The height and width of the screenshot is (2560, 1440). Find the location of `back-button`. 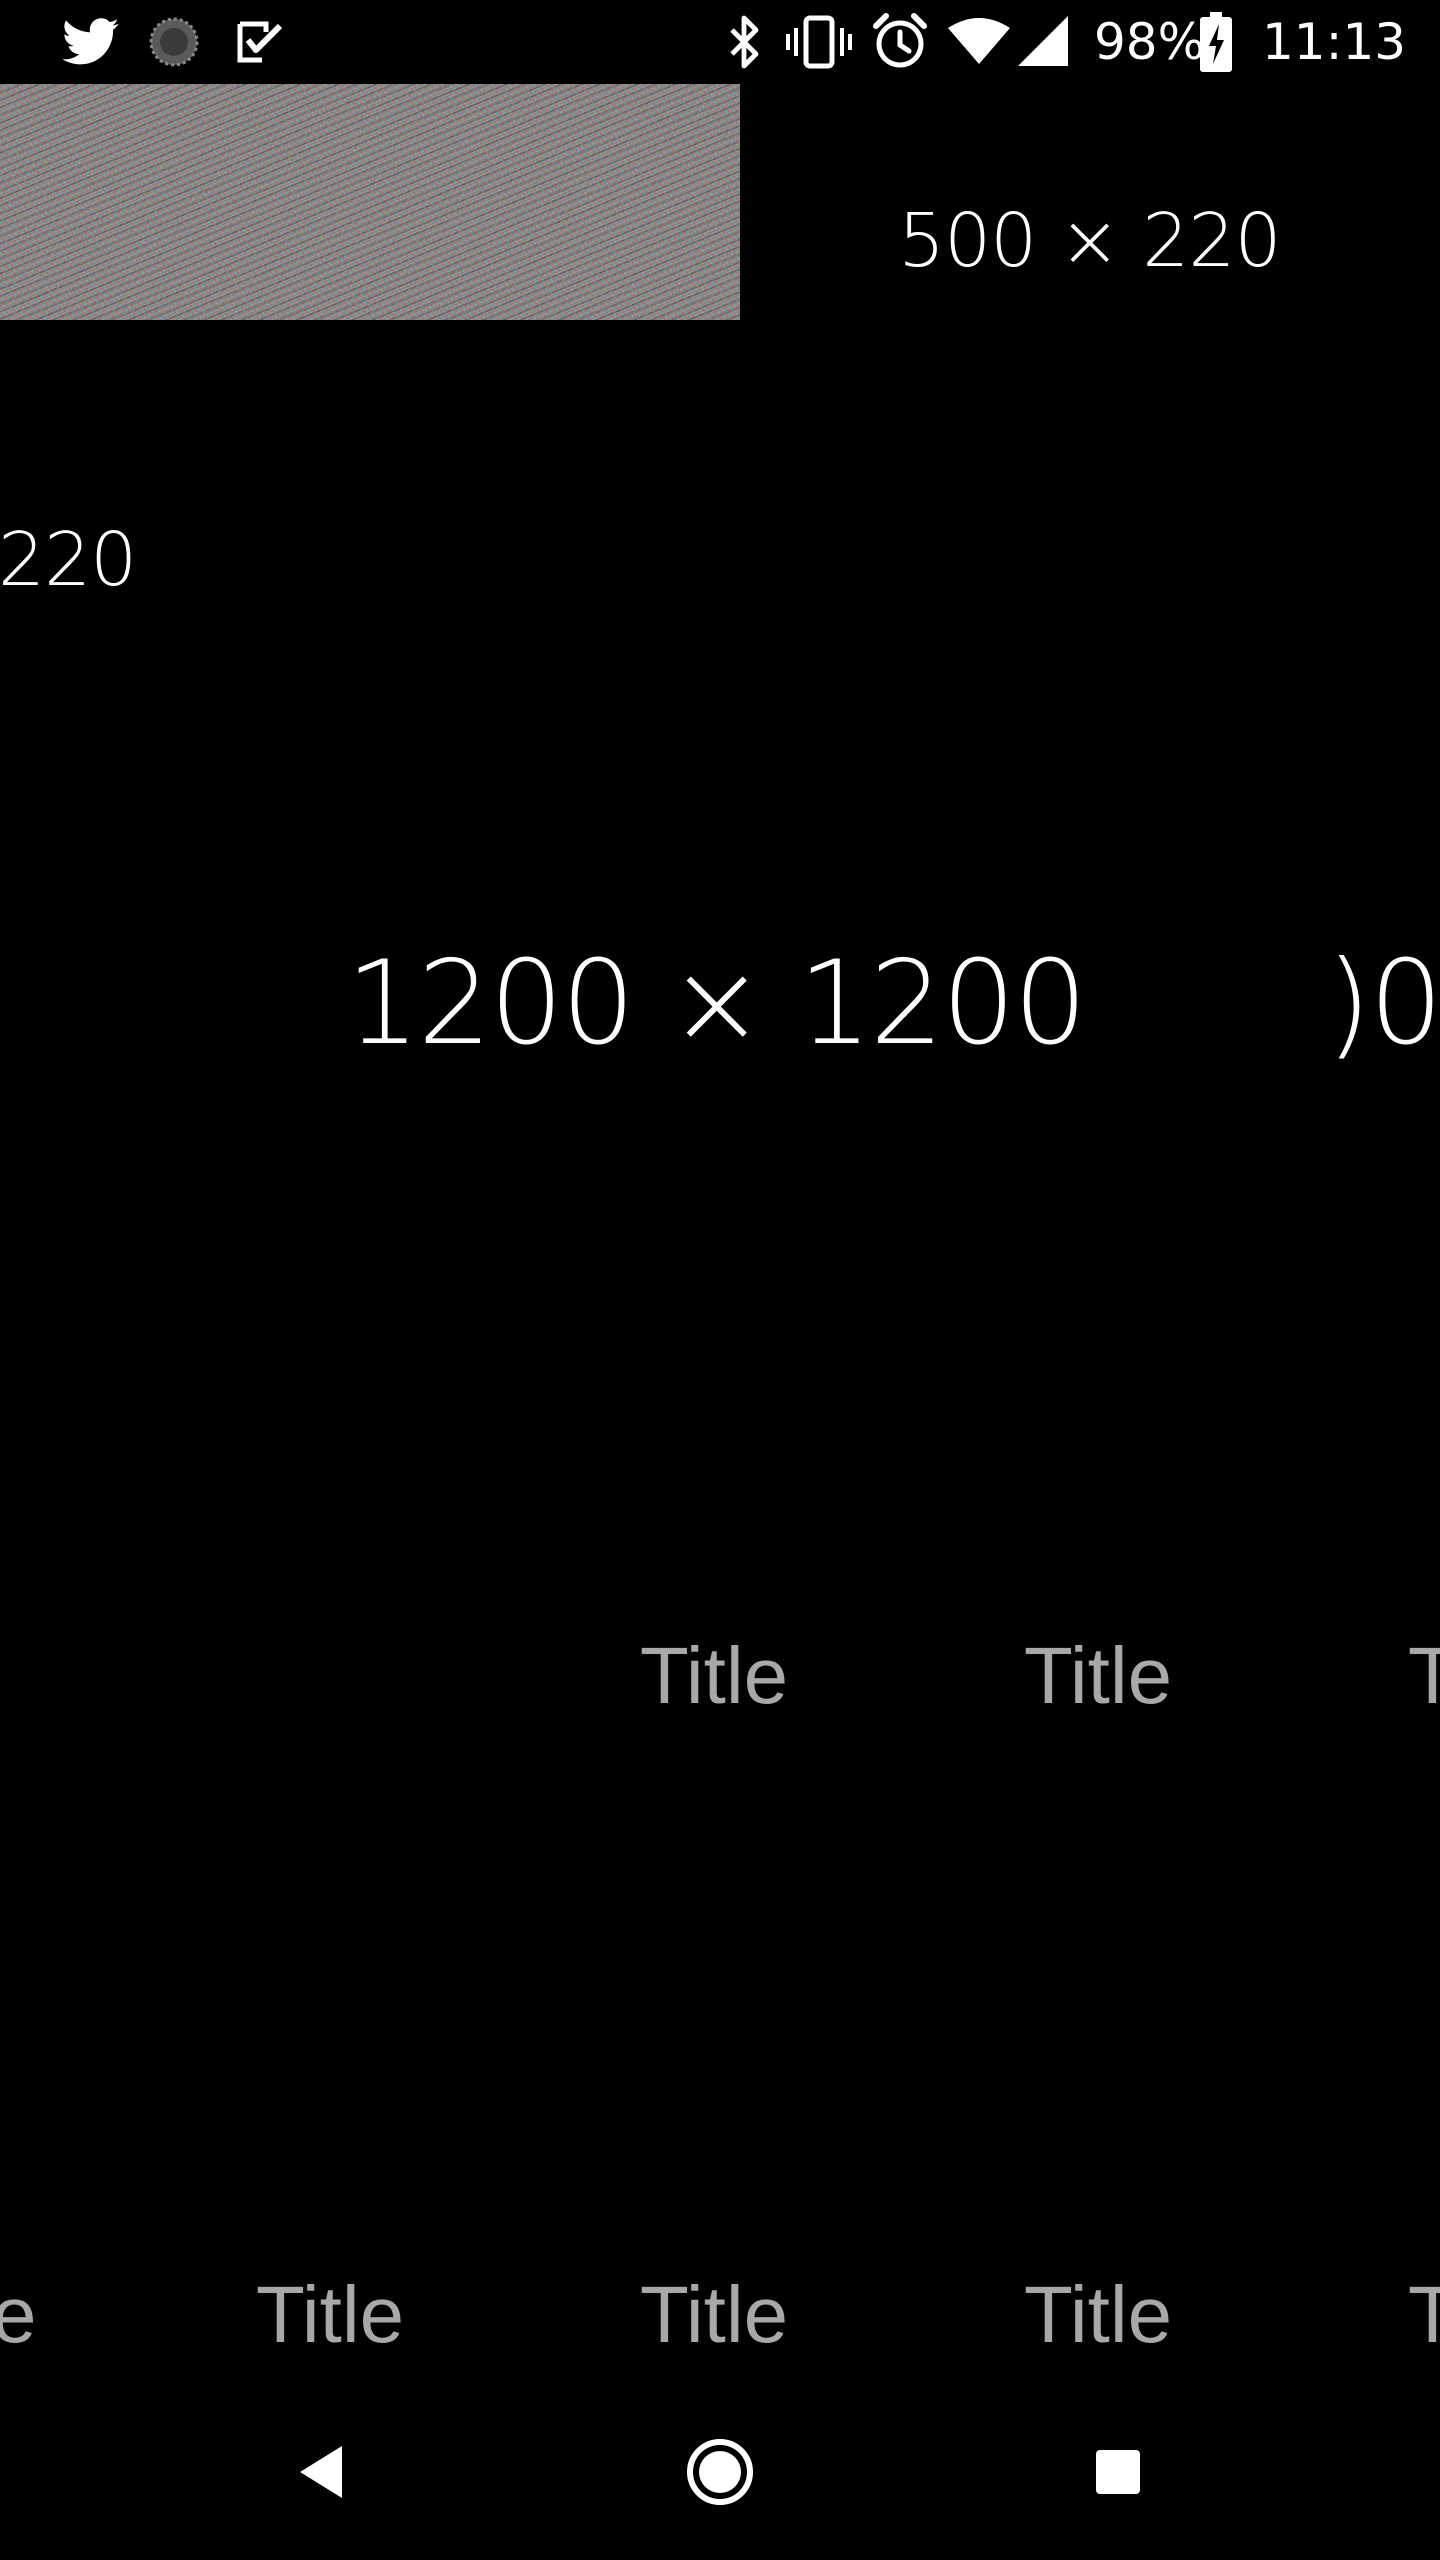

back-button is located at coordinates (322, 2474).